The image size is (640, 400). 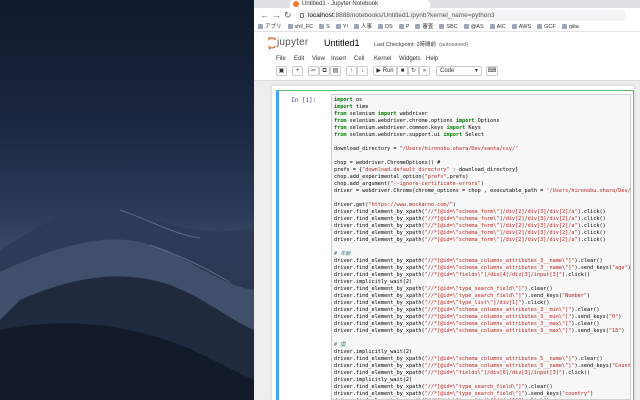 I want to click on bookmark-label: S, so click(x=328, y=27).